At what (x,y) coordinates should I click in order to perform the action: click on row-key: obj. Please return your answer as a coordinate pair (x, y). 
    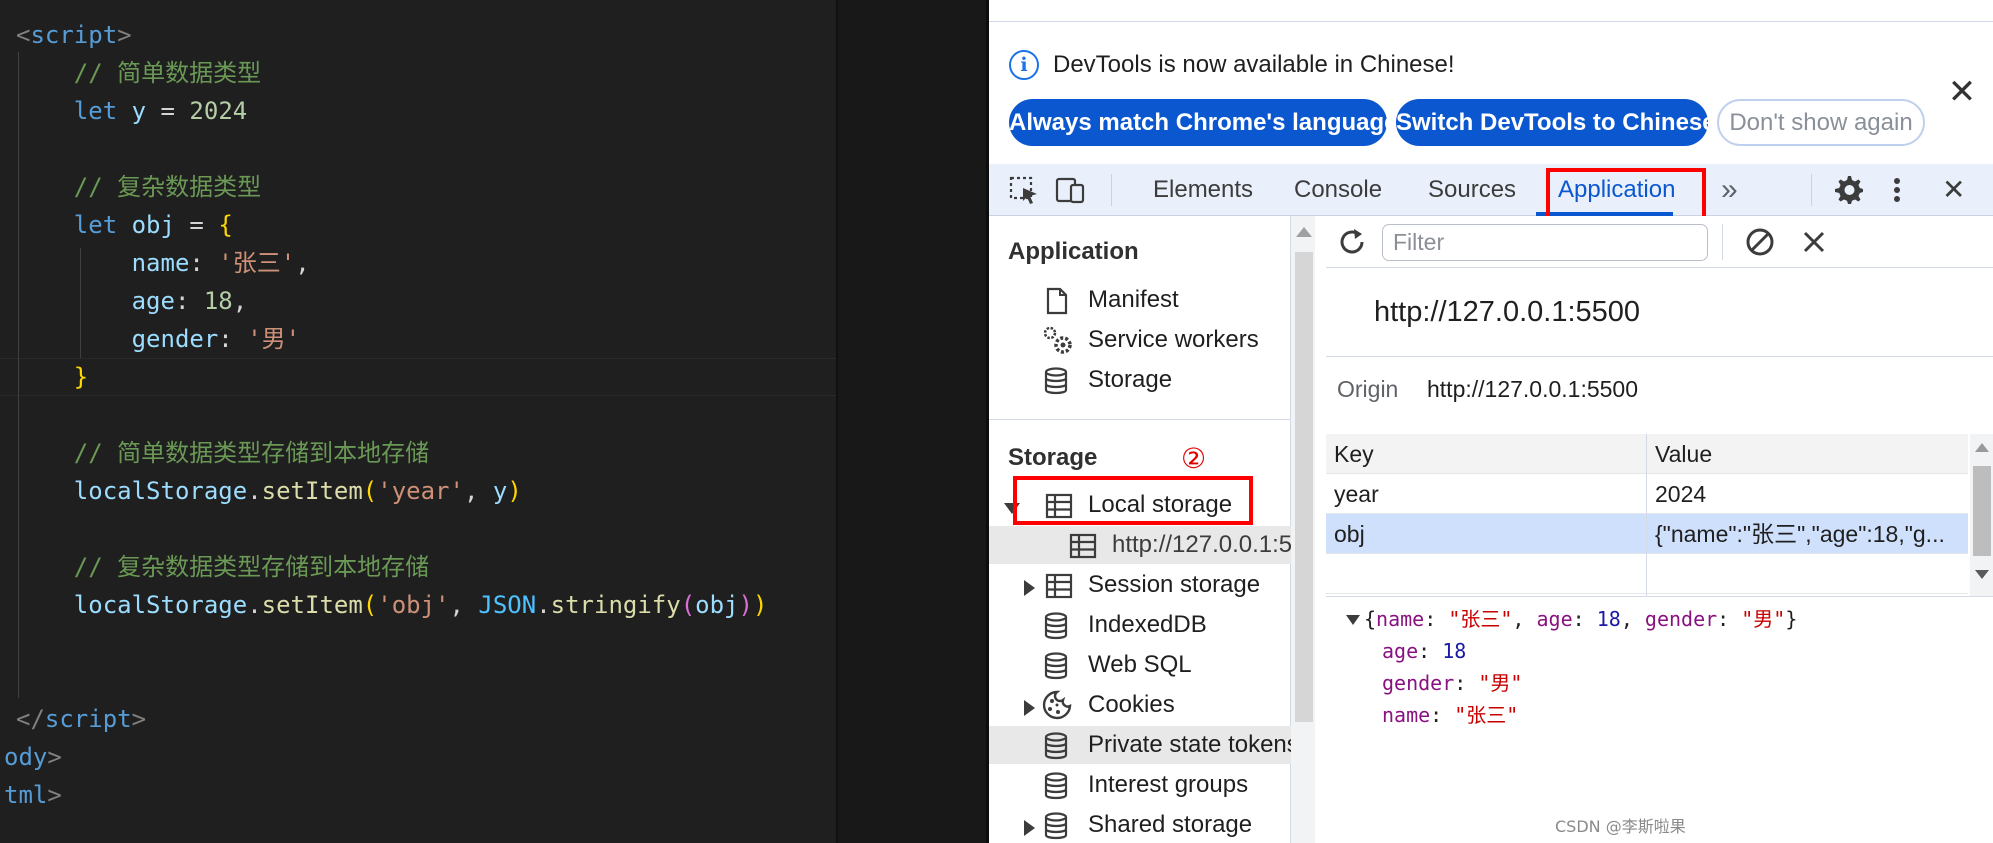
    Looking at the image, I should click on (1349, 534).